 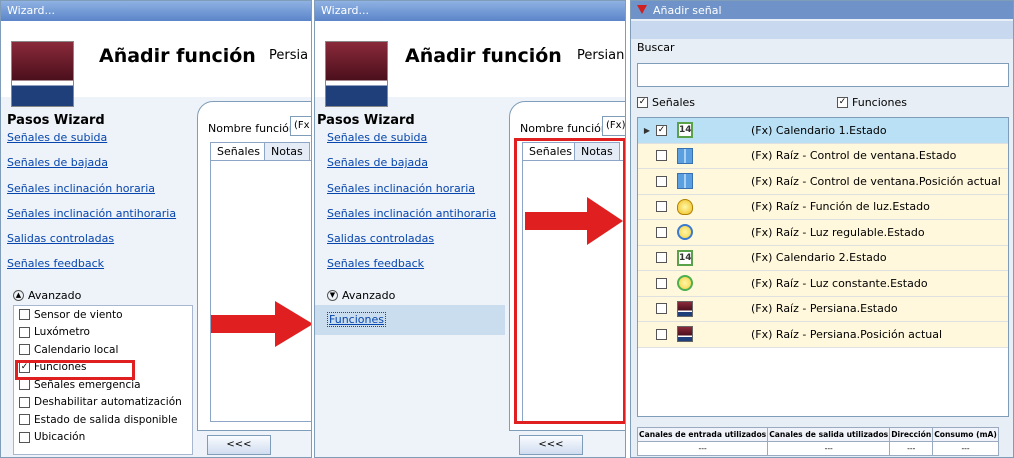 I want to click on page-subtitle: Persia, so click(x=289, y=55).